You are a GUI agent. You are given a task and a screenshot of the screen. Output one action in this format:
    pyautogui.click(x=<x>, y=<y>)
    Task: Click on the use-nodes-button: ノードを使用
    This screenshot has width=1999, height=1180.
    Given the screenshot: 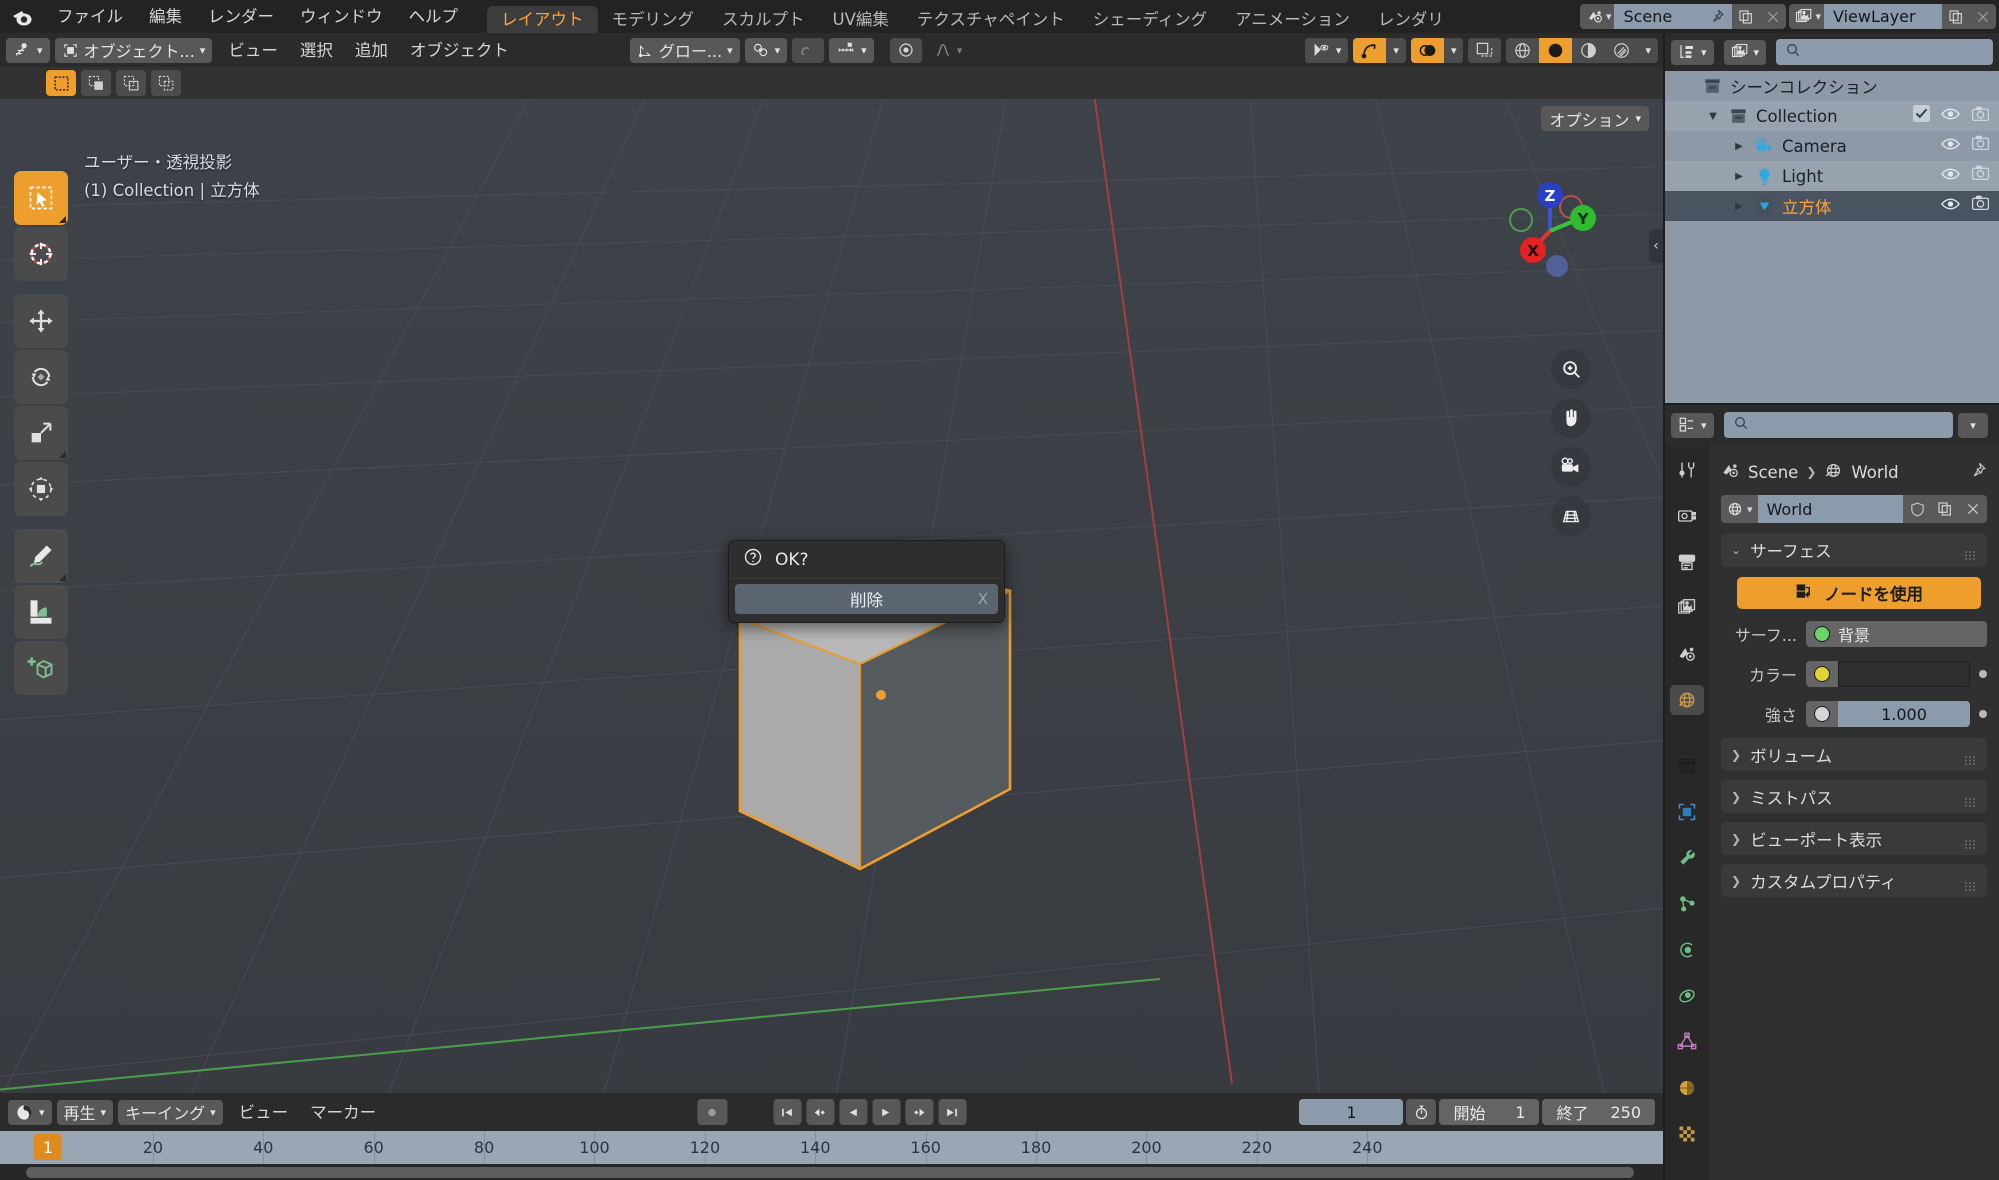 What is the action you would take?
    pyautogui.click(x=1859, y=593)
    